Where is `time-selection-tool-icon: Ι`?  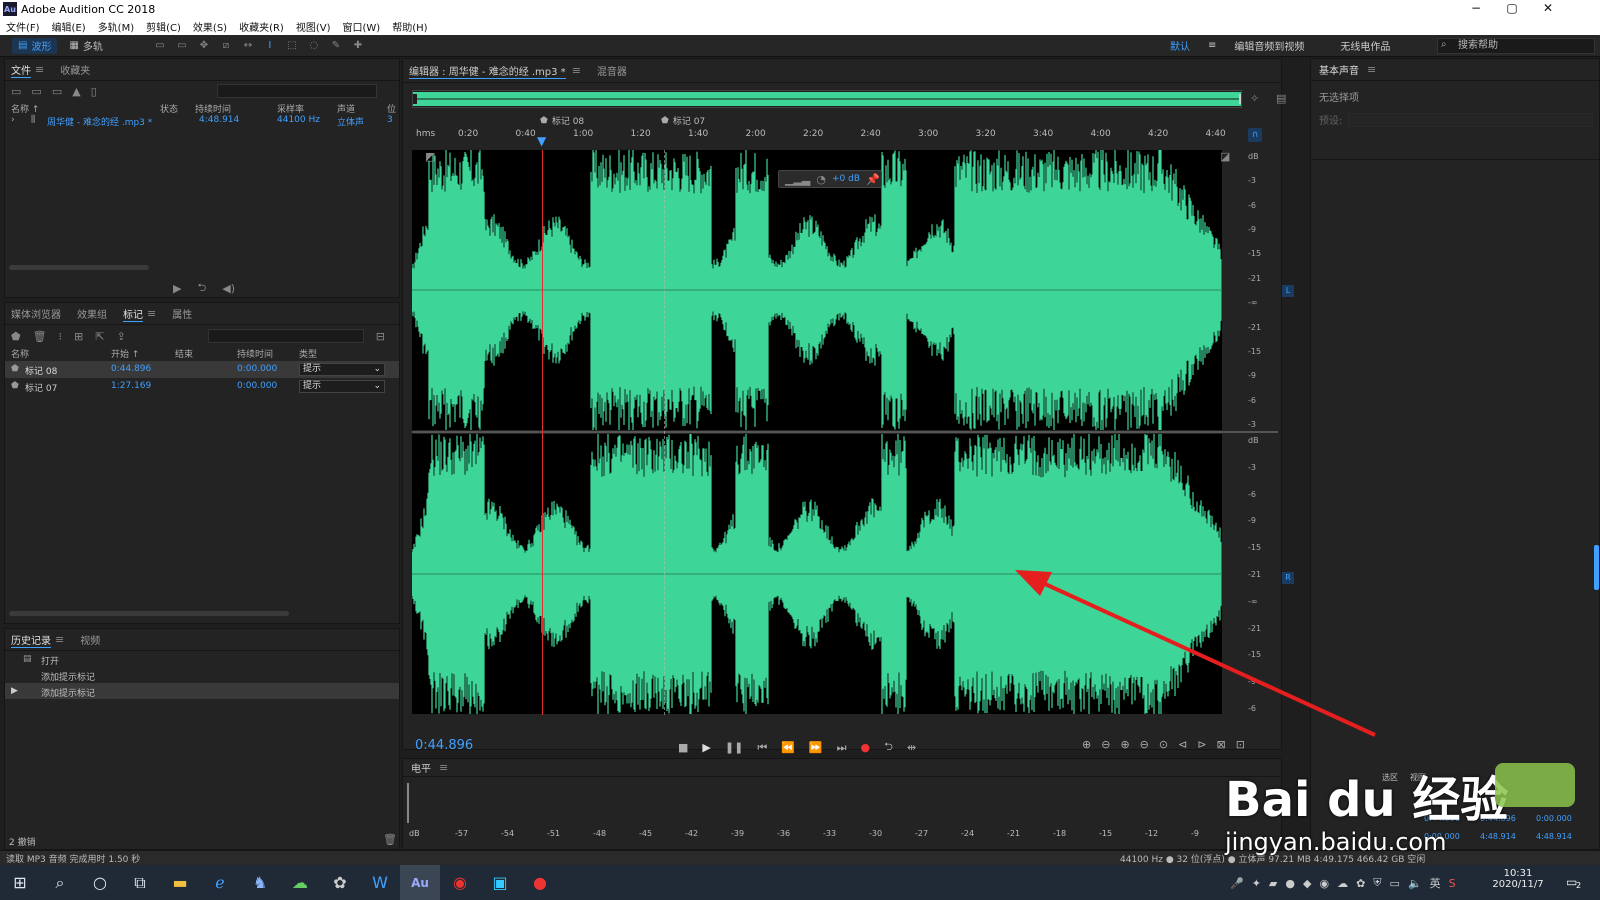
time-selection-tool-icon: Ι is located at coordinates (270, 46).